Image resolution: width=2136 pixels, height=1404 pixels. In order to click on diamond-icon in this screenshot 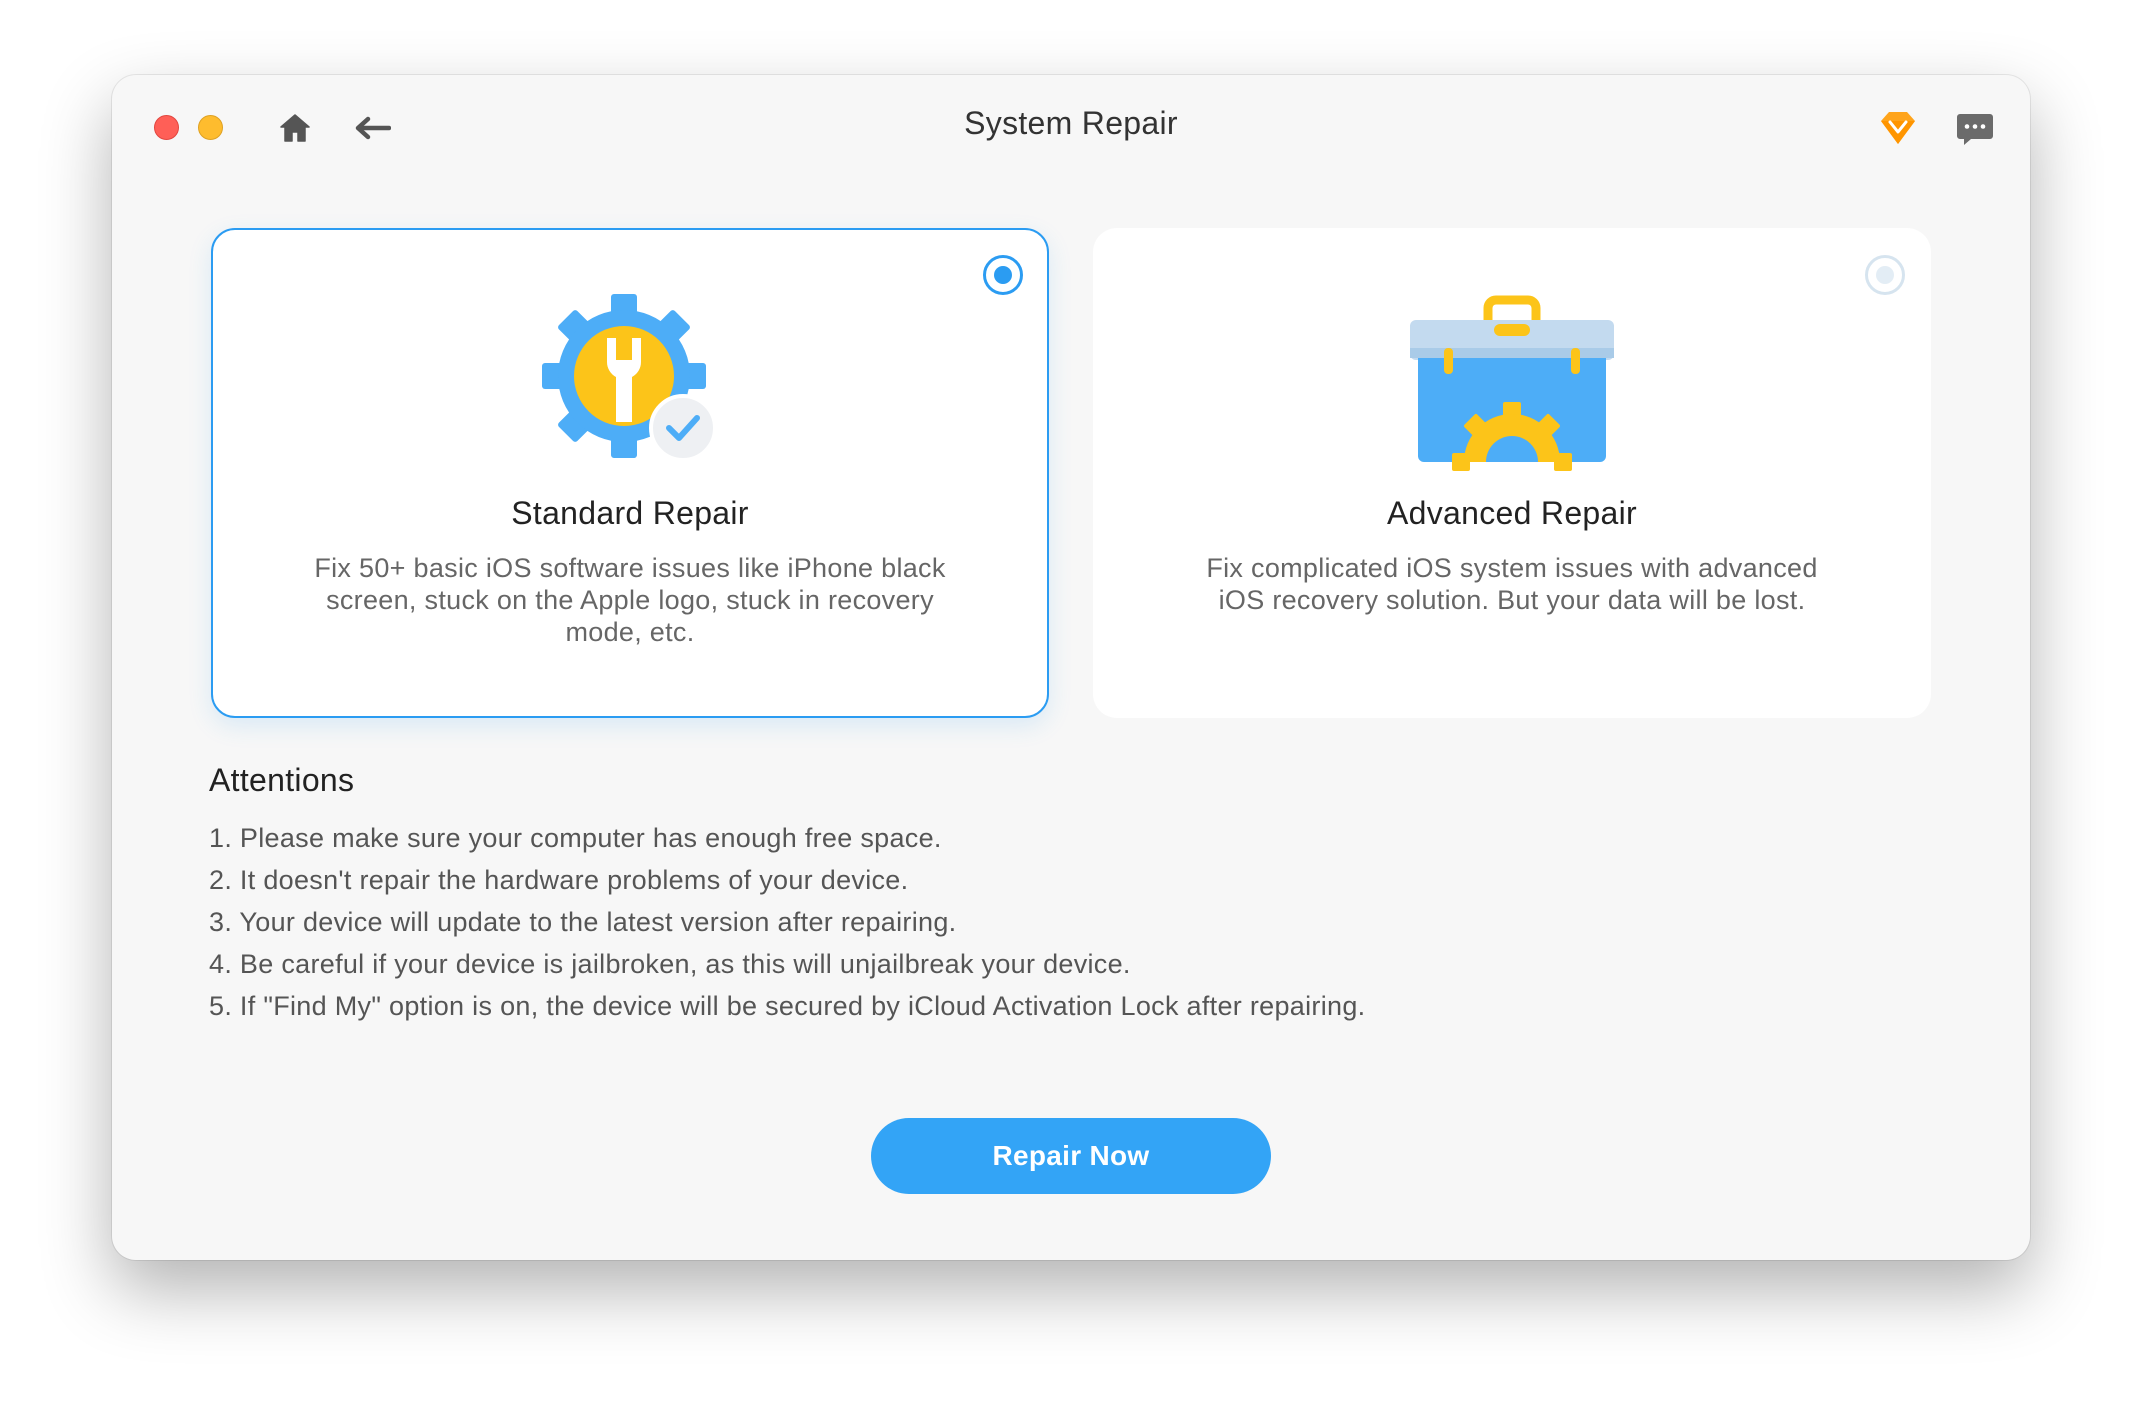, I will do `click(1898, 128)`.